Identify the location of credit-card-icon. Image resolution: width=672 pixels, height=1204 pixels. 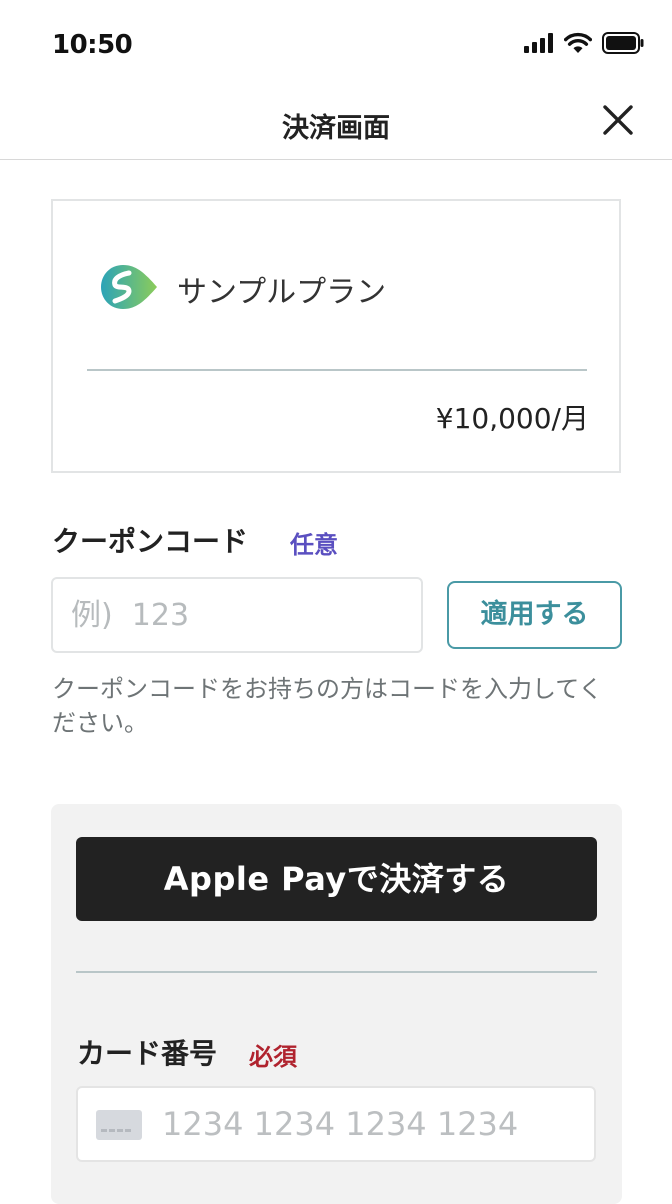
(119, 1125).